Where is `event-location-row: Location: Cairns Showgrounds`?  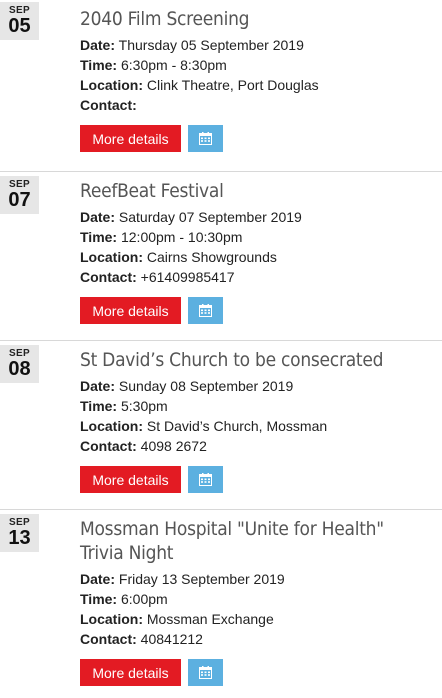
event-location-row: Location: Cairns Showgrounds is located at coordinates (259, 257).